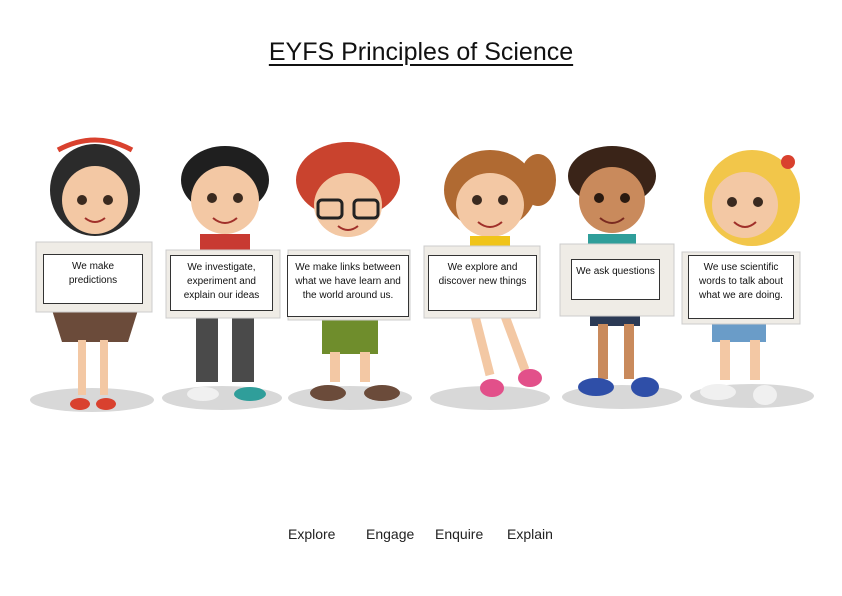  I want to click on principle-card-1: We make predictions, so click(93, 279).